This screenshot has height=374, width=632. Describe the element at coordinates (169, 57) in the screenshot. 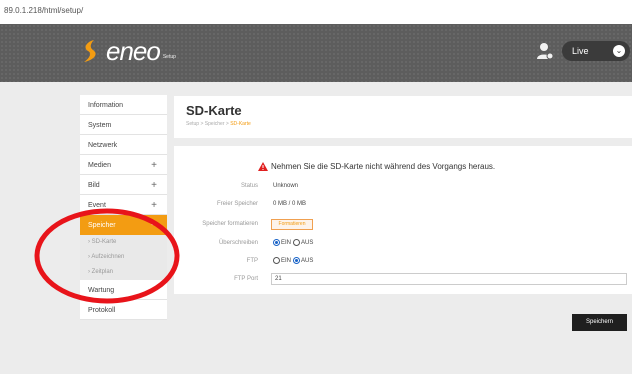

I see `brand-subtitle: Setup` at that location.